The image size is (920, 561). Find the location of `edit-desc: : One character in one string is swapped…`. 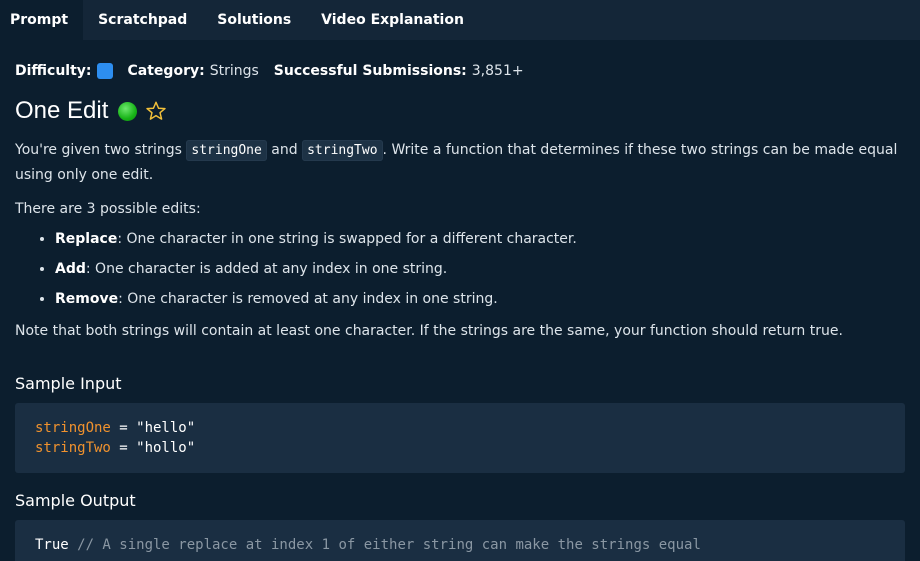

edit-desc: : One character in one string is swapped… is located at coordinates (347, 239).